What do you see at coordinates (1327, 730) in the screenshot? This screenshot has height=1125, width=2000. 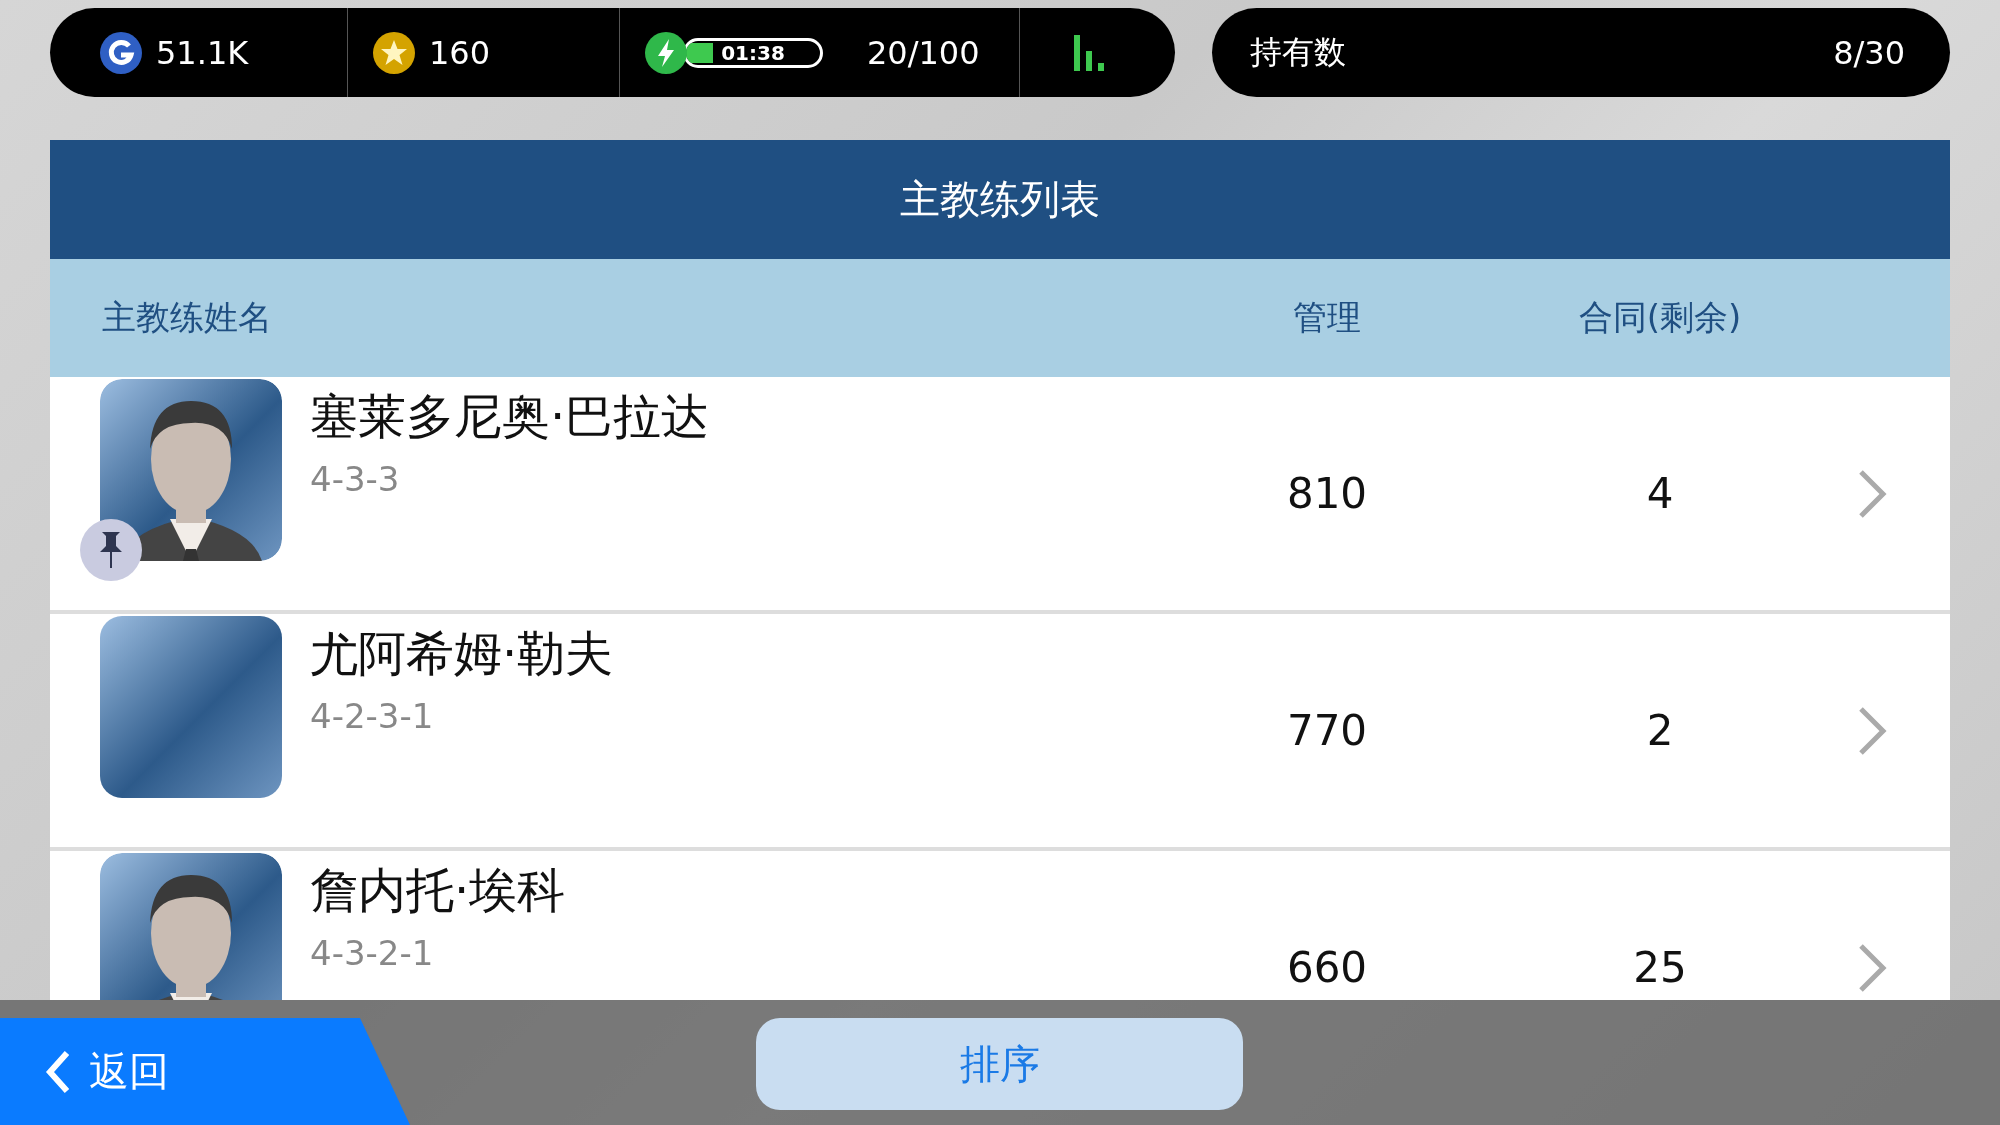 I see `management-value: 770` at bounding box center [1327, 730].